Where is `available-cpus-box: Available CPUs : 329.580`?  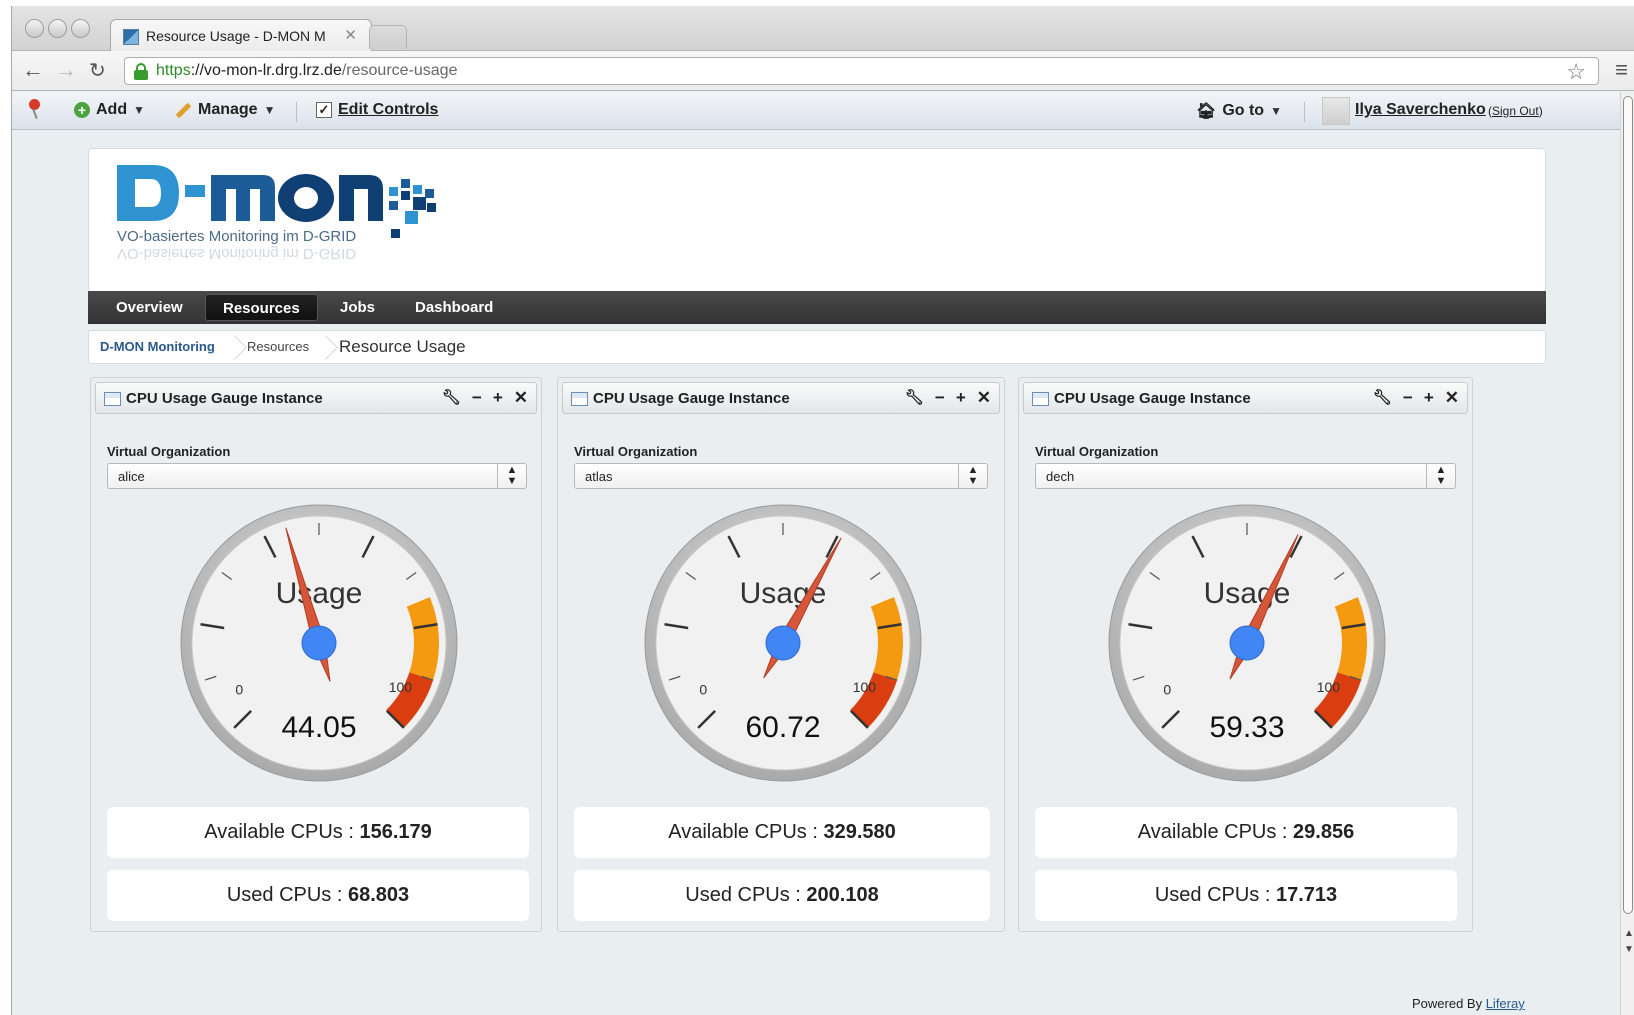 available-cpus-box: Available CPUs : 329.580 is located at coordinates (782, 832).